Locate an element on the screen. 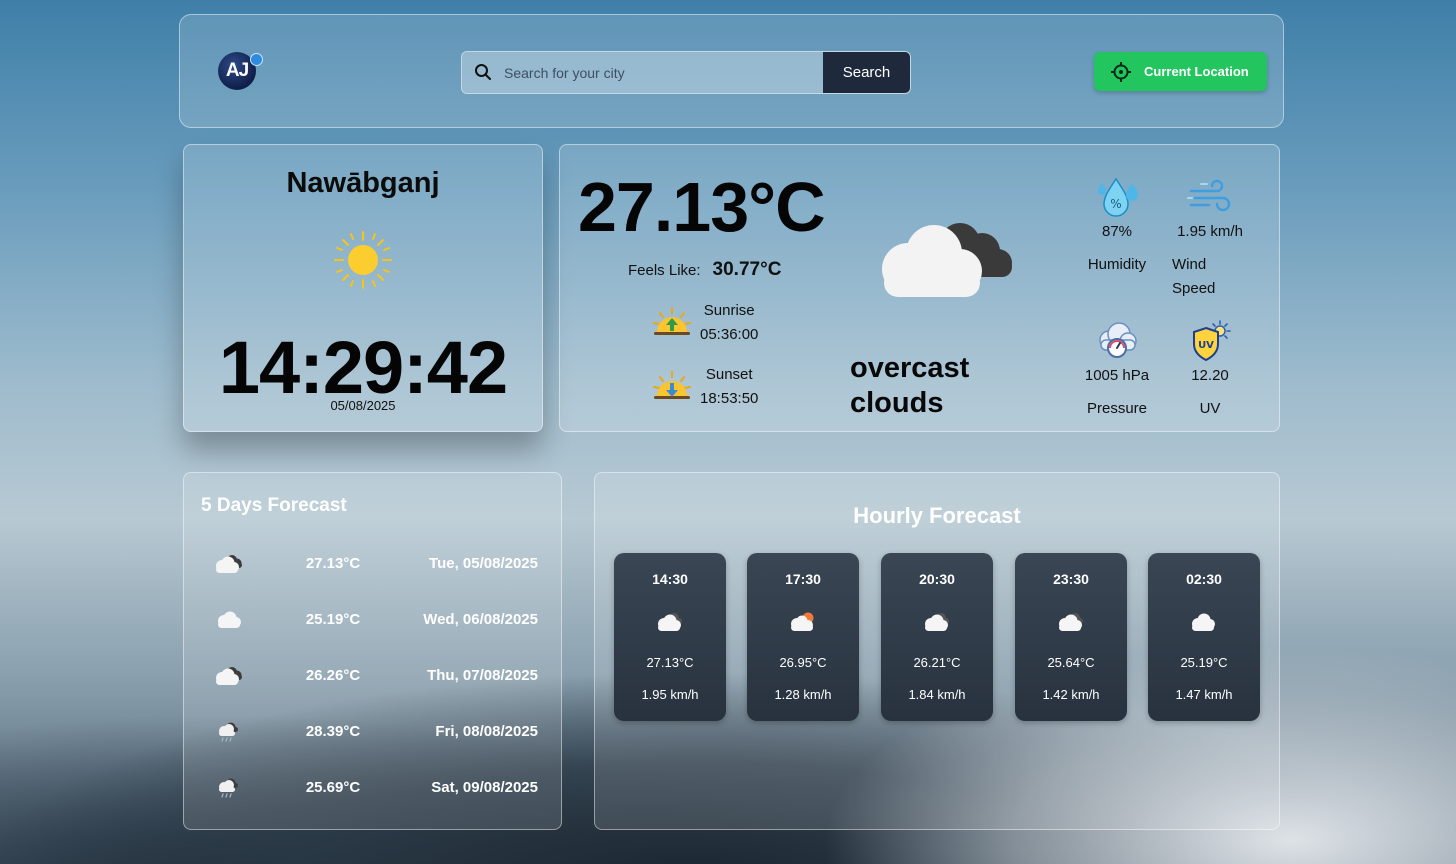  hourly-item: 14:30 27.13°C 1.95 km/h is located at coordinates (670, 637).